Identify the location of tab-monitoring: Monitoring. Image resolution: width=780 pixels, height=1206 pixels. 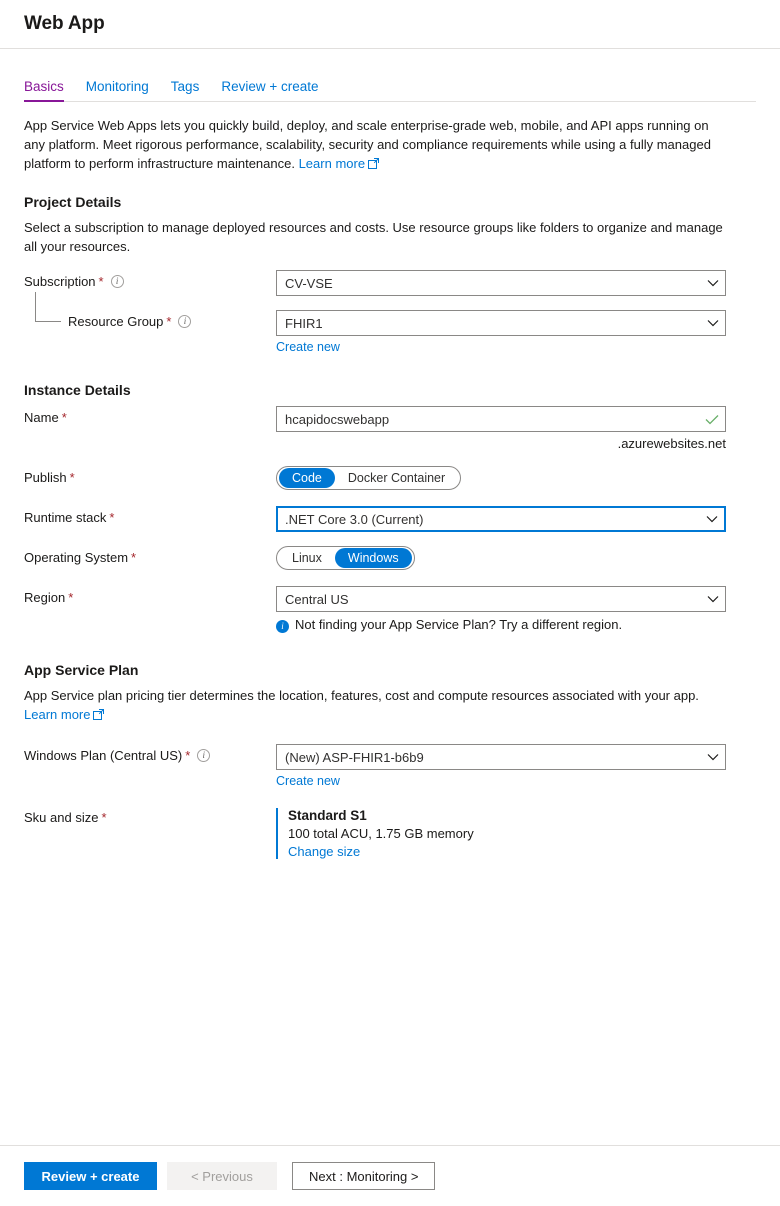
(117, 90).